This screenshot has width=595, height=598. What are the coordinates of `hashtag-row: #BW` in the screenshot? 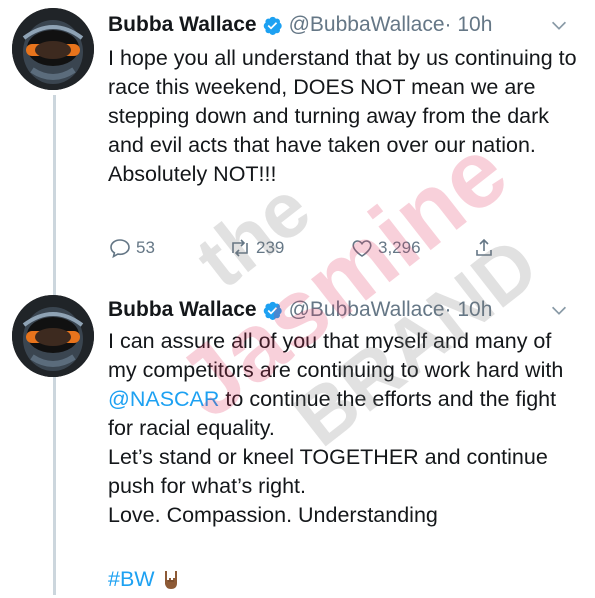 It's located at (145, 579).